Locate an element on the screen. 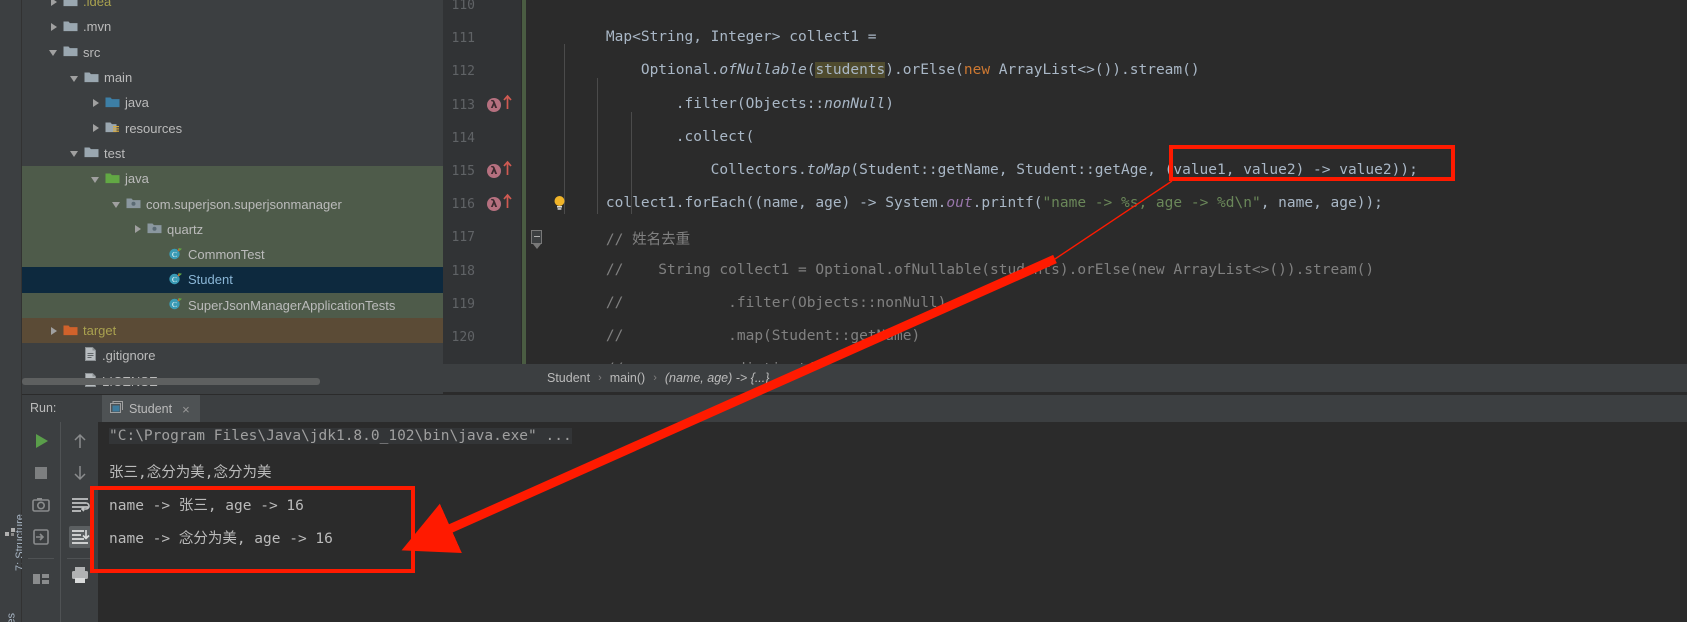 This screenshot has width=1687, height=622. tree-item-label: .gitignore is located at coordinates (129, 356).